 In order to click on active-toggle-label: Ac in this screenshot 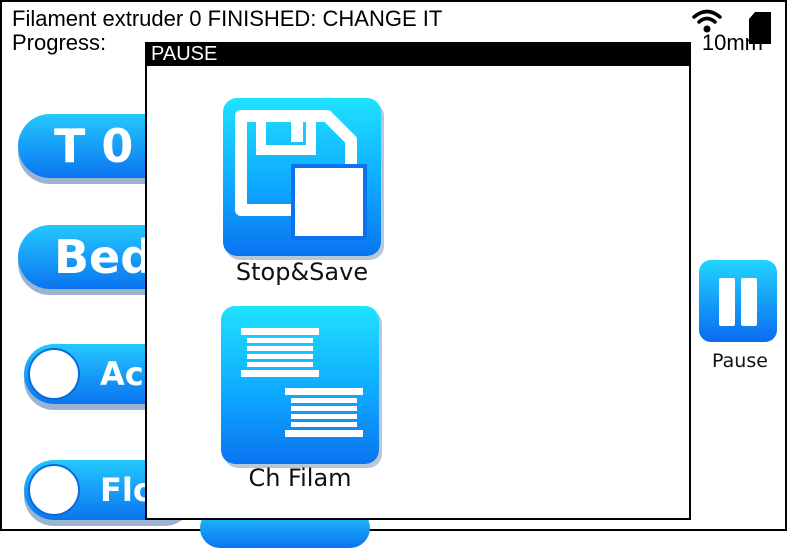, I will do `click(122, 374)`.